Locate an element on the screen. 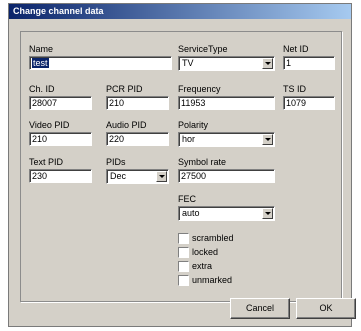  pids-select: Dec is located at coordinates (137, 176).